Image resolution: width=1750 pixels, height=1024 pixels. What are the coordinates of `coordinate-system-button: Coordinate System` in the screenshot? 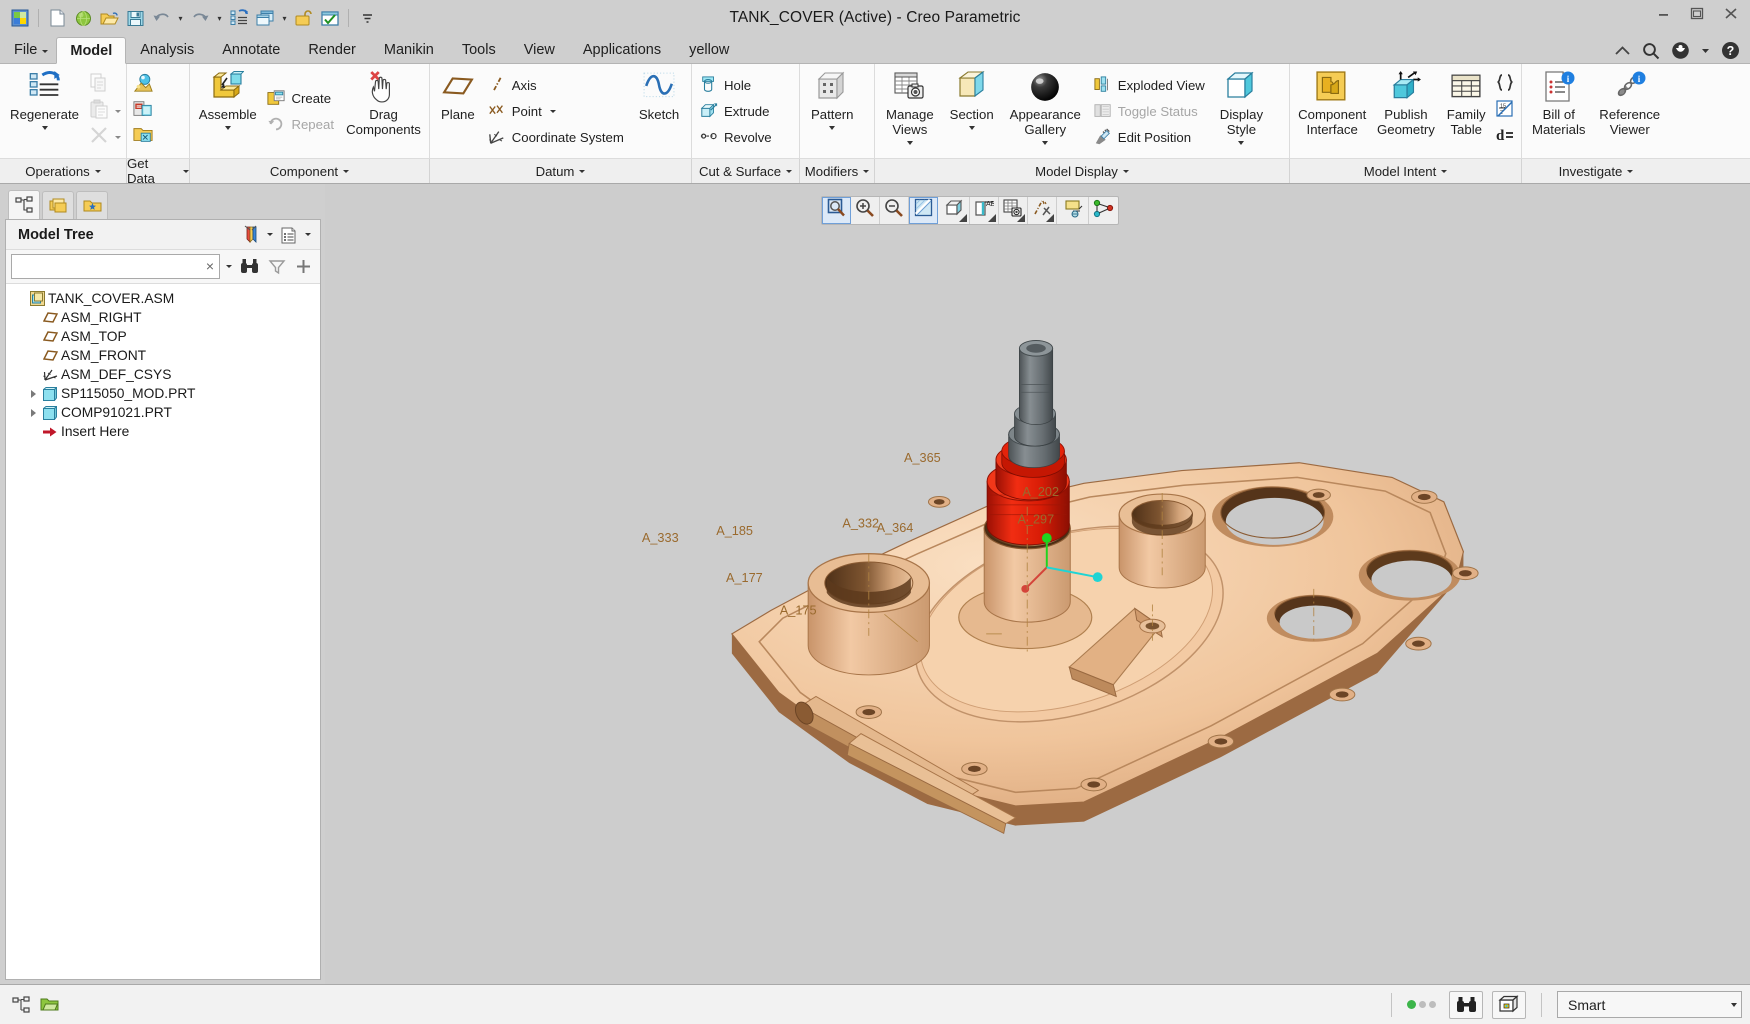 It's located at (557, 137).